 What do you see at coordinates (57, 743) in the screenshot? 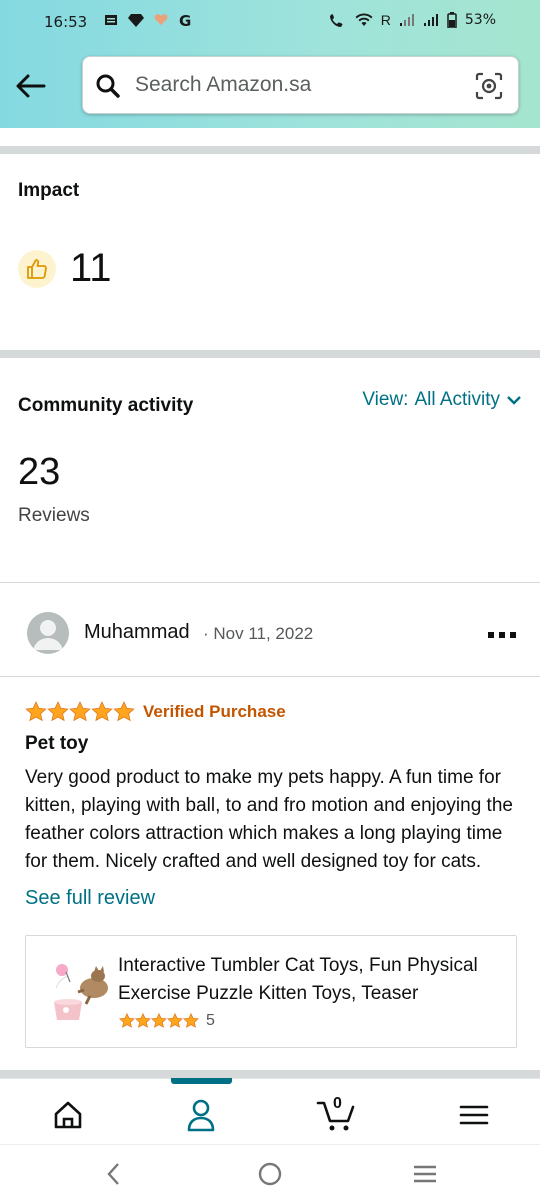
I see `review-title: Pet toy` at bounding box center [57, 743].